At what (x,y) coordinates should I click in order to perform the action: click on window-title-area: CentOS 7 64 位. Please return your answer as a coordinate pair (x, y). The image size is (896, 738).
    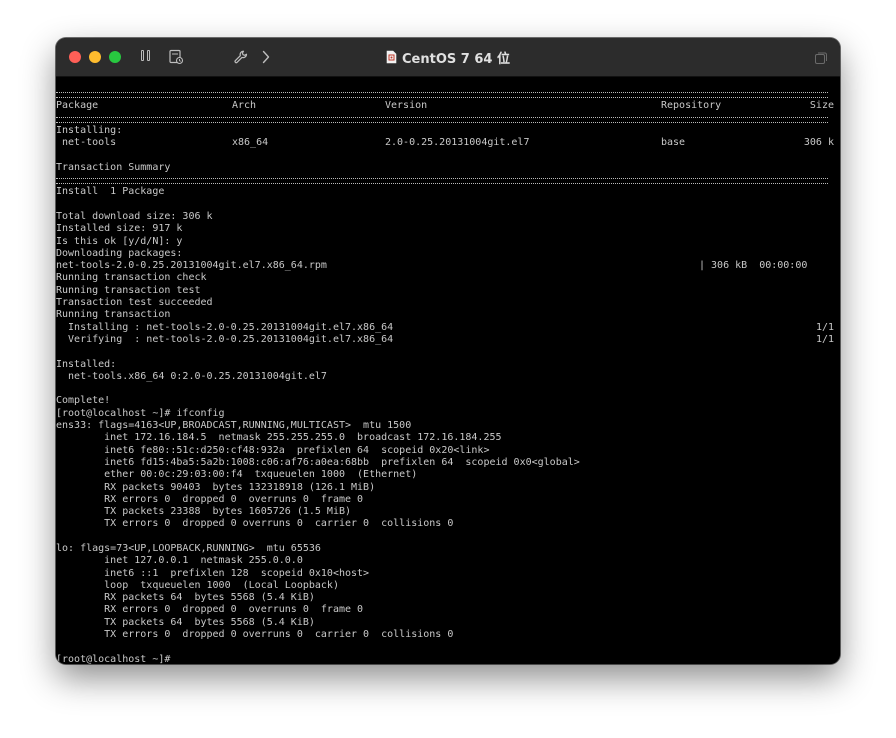
    Looking at the image, I should click on (448, 57).